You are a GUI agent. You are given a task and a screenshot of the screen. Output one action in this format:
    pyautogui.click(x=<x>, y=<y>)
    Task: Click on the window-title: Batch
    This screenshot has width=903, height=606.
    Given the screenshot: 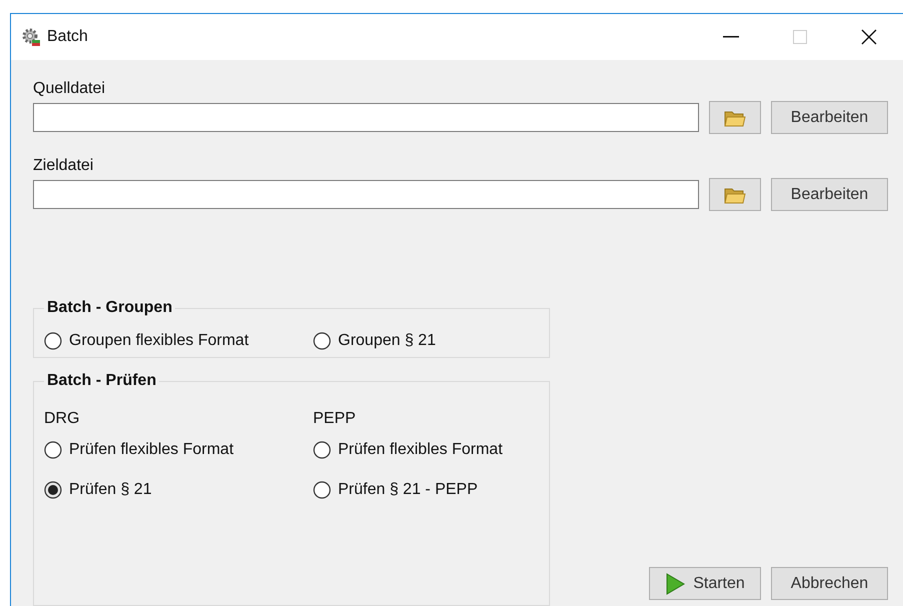 What is the action you would take?
    pyautogui.click(x=67, y=37)
    